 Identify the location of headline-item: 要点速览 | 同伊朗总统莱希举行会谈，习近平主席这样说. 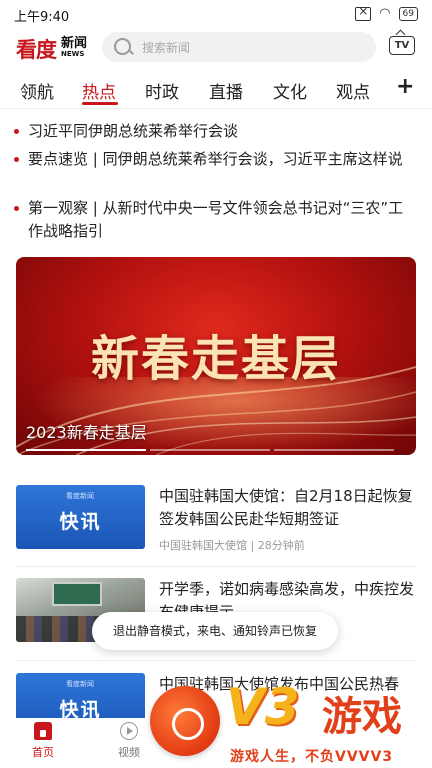
(214, 159).